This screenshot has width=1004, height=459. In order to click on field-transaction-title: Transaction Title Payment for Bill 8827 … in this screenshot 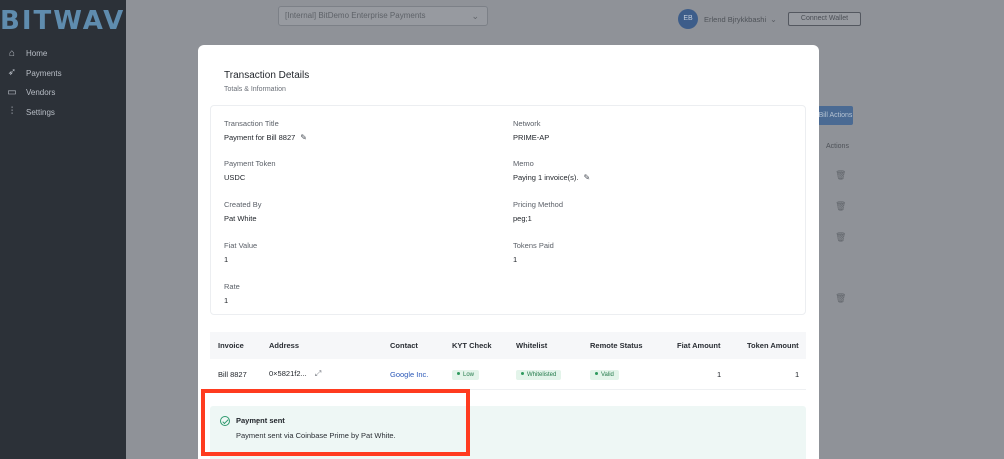, I will do `click(265, 130)`.